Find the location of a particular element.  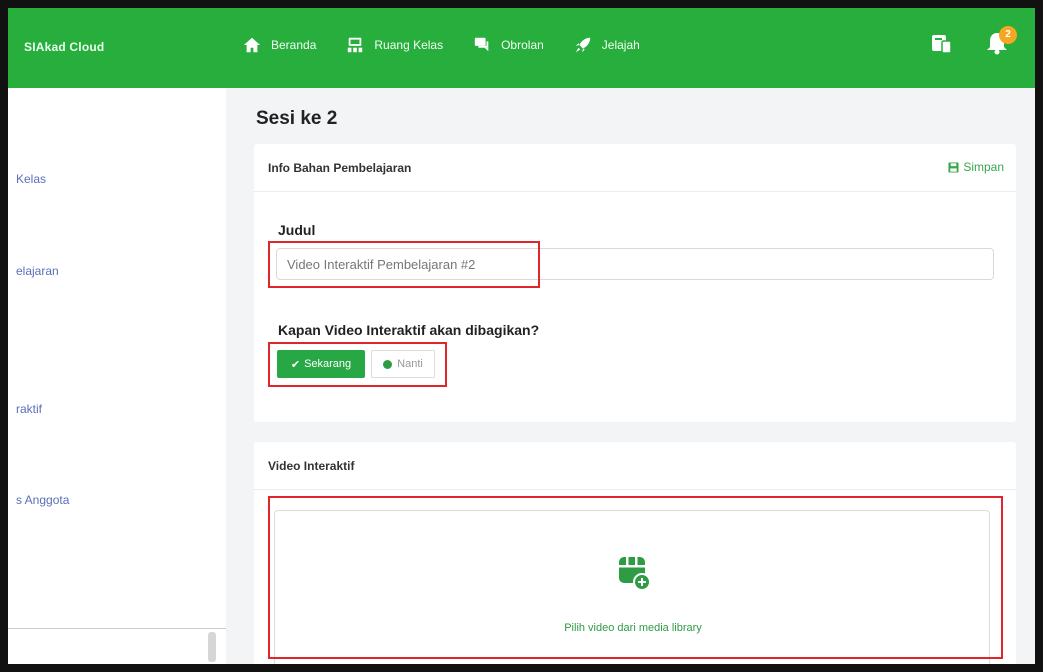

nav-beranda: Beranda is located at coordinates (279, 45).